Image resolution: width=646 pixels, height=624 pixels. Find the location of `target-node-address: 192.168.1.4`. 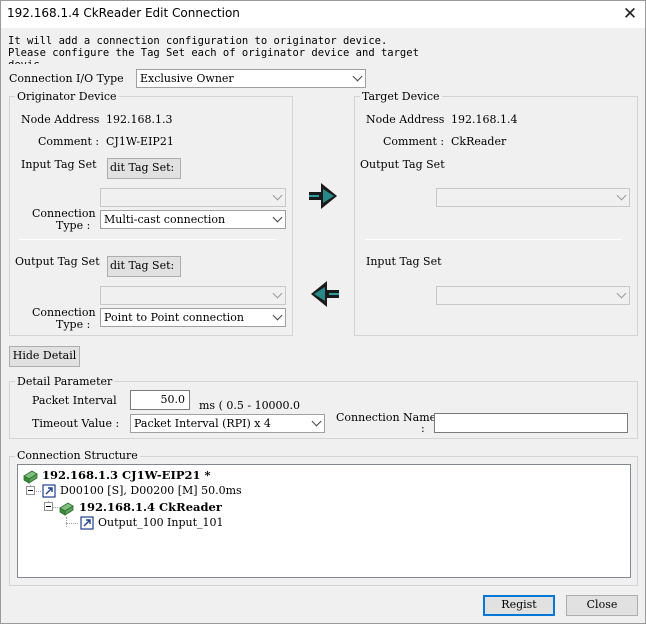

target-node-address: 192.168.1.4 is located at coordinates (484, 119).